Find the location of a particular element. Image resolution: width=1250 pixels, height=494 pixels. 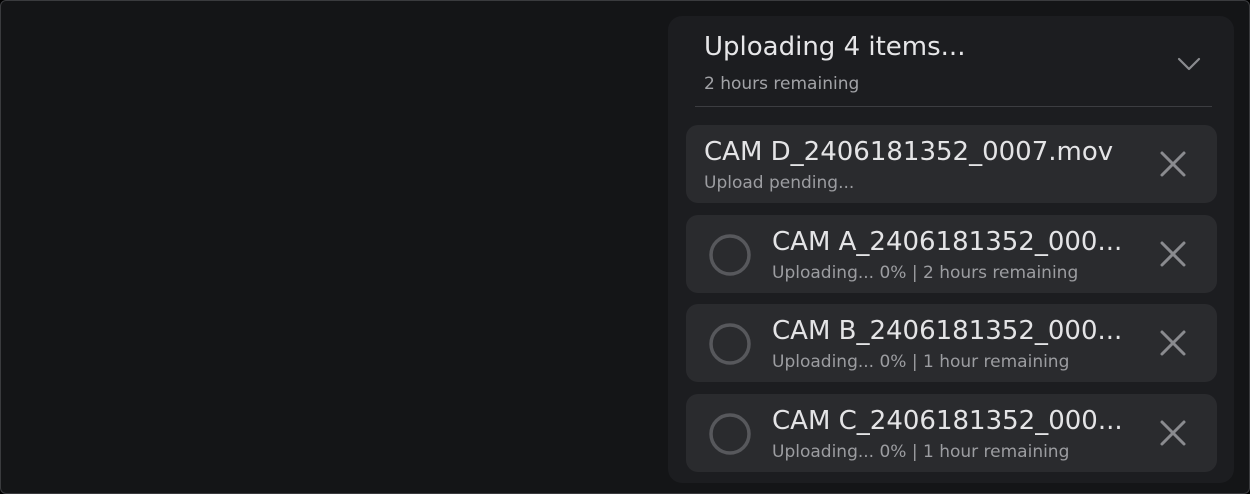

chevron-down-icon is located at coordinates (1189, 64).